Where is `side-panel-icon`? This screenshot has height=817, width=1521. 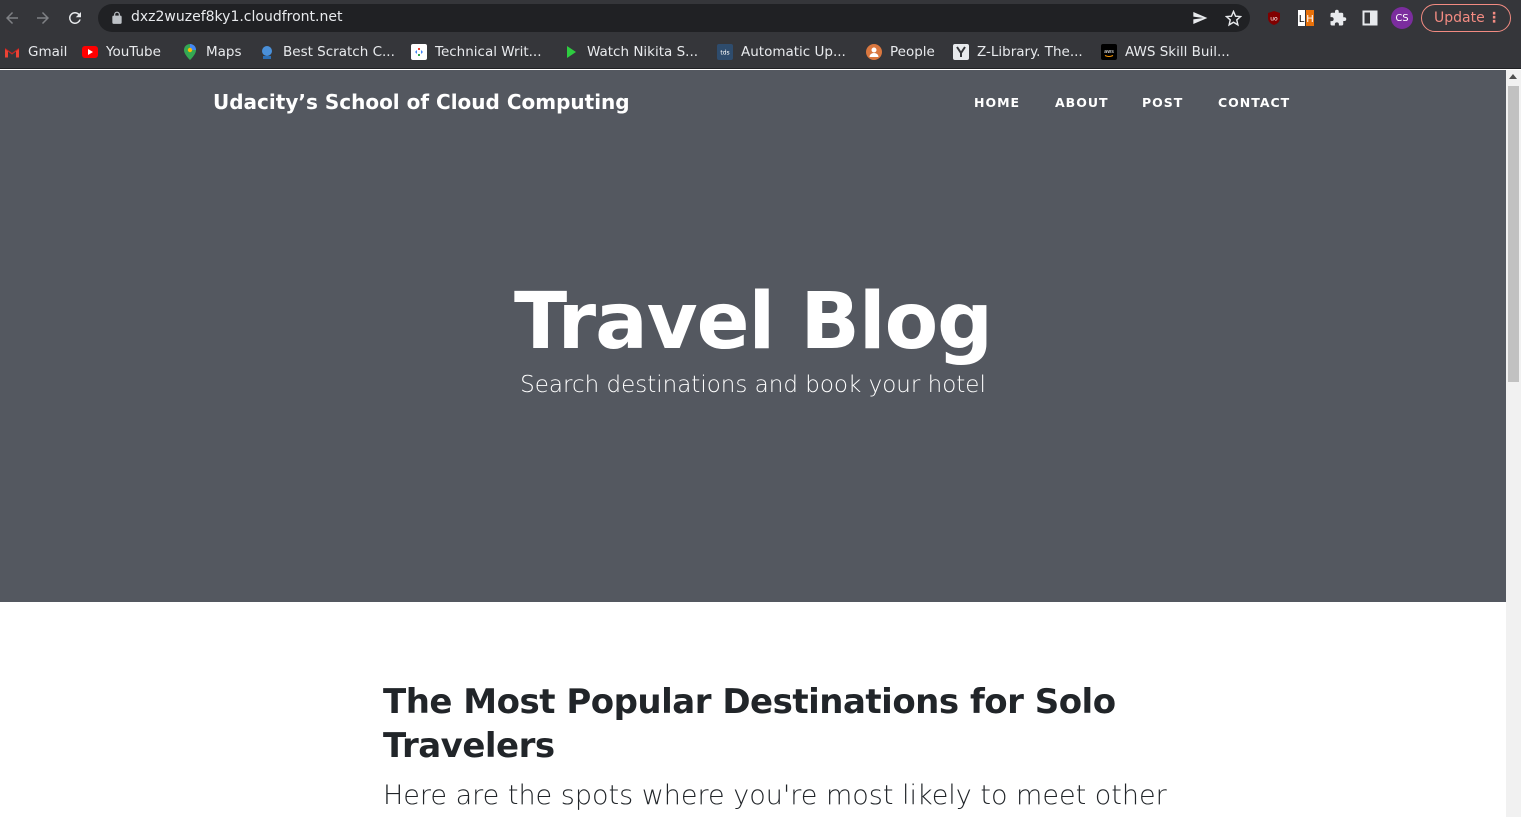
side-panel-icon is located at coordinates (1370, 18).